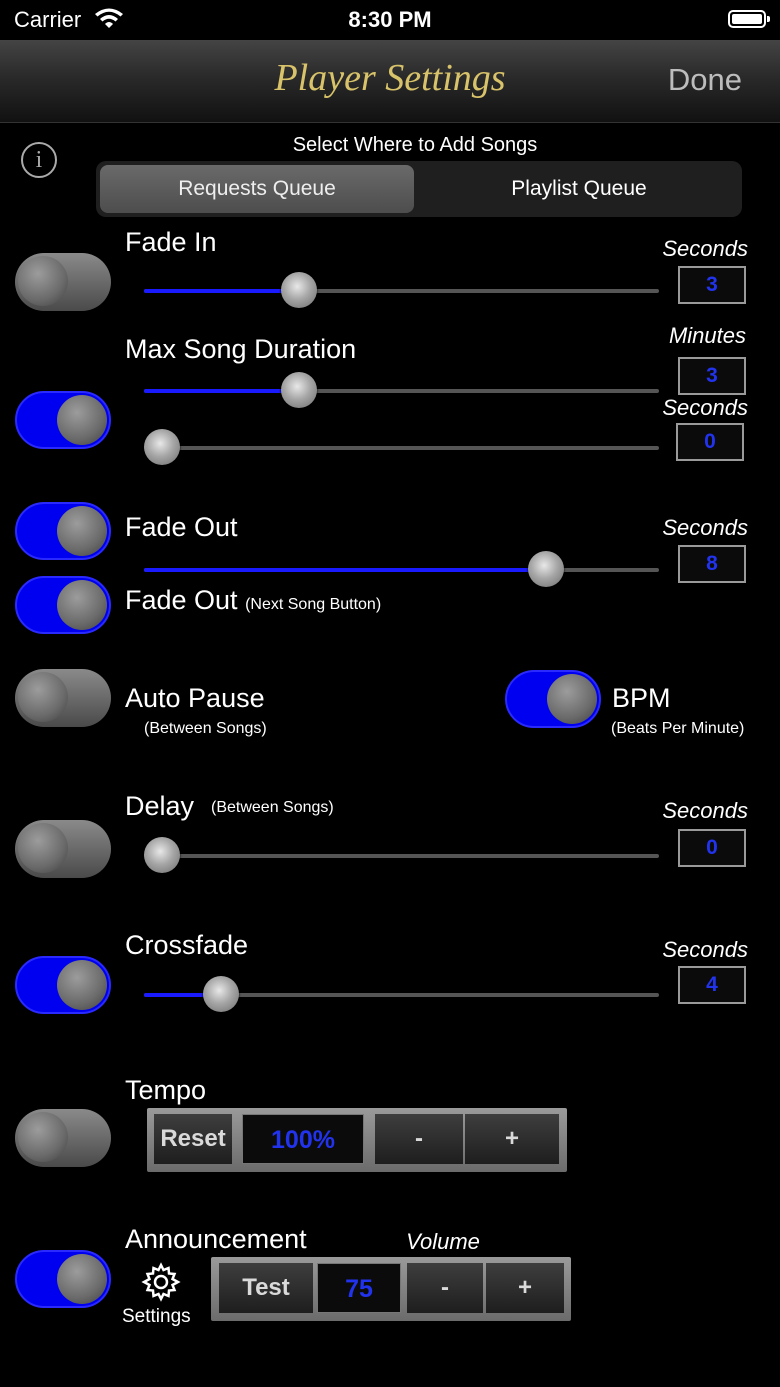 The width and height of the screenshot is (780, 1387). I want to click on announcement-control-bar: Test 75 - +, so click(391, 1289).